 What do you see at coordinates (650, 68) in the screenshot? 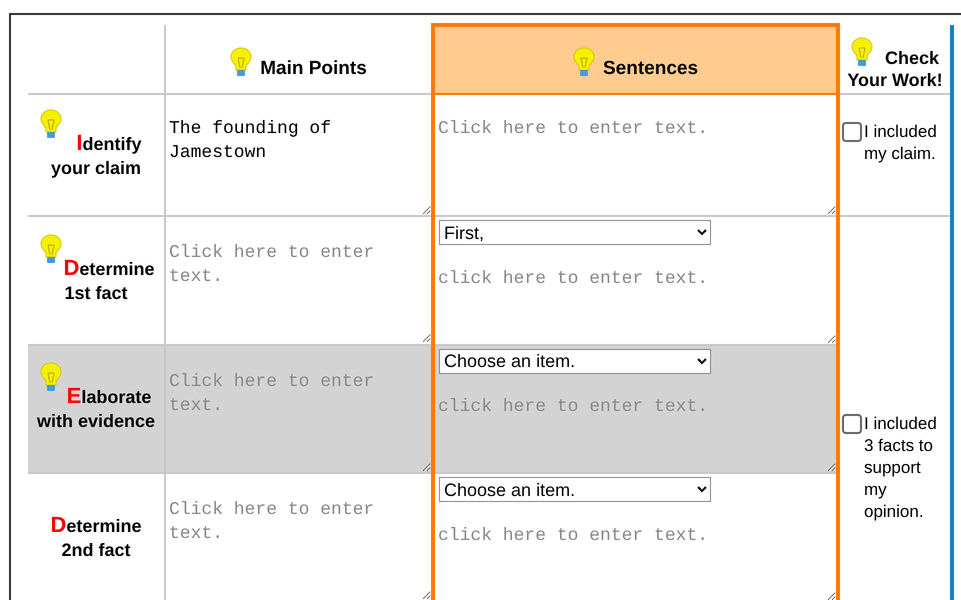
I see `column-header: Sentences` at bounding box center [650, 68].